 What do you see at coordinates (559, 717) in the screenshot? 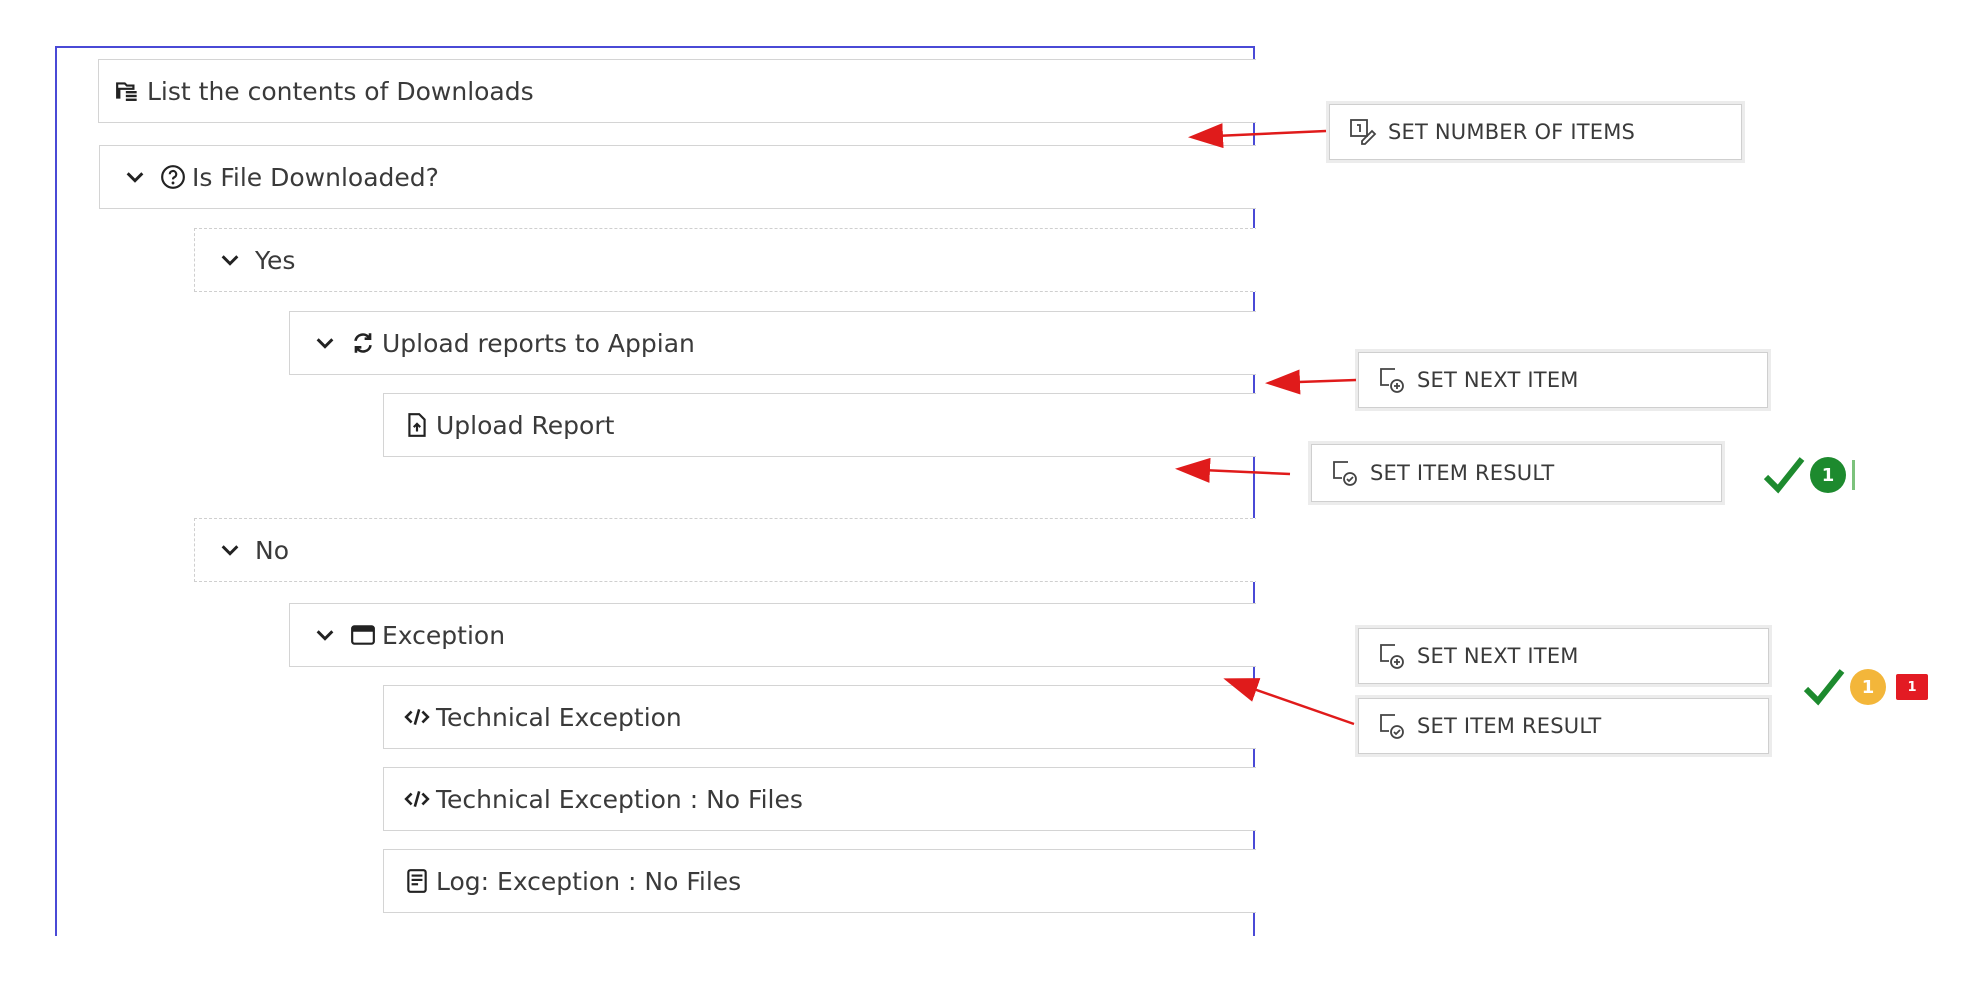
I see `step-label: Technical Exception` at bounding box center [559, 717].